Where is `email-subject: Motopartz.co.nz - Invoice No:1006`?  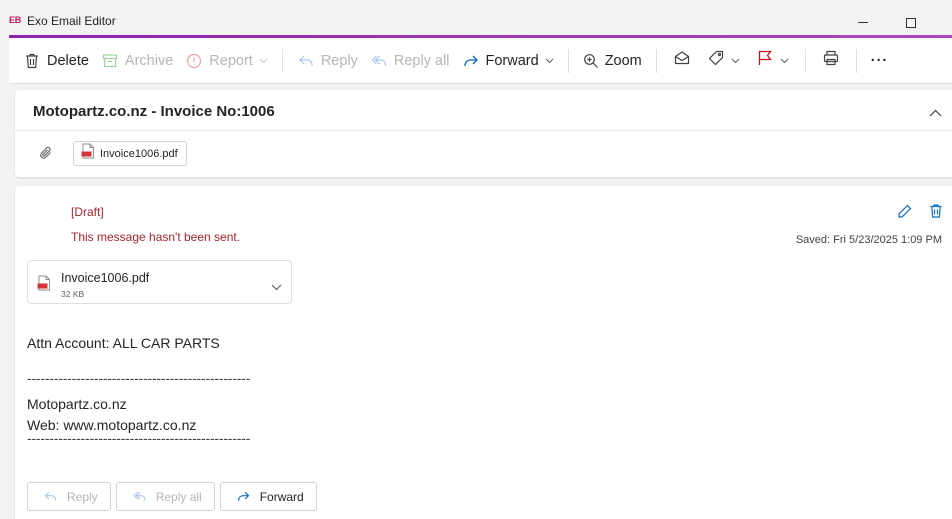 email-subject: Motopartz.co.nz - Invoice No:1006 is located at coordinates (154, 111).